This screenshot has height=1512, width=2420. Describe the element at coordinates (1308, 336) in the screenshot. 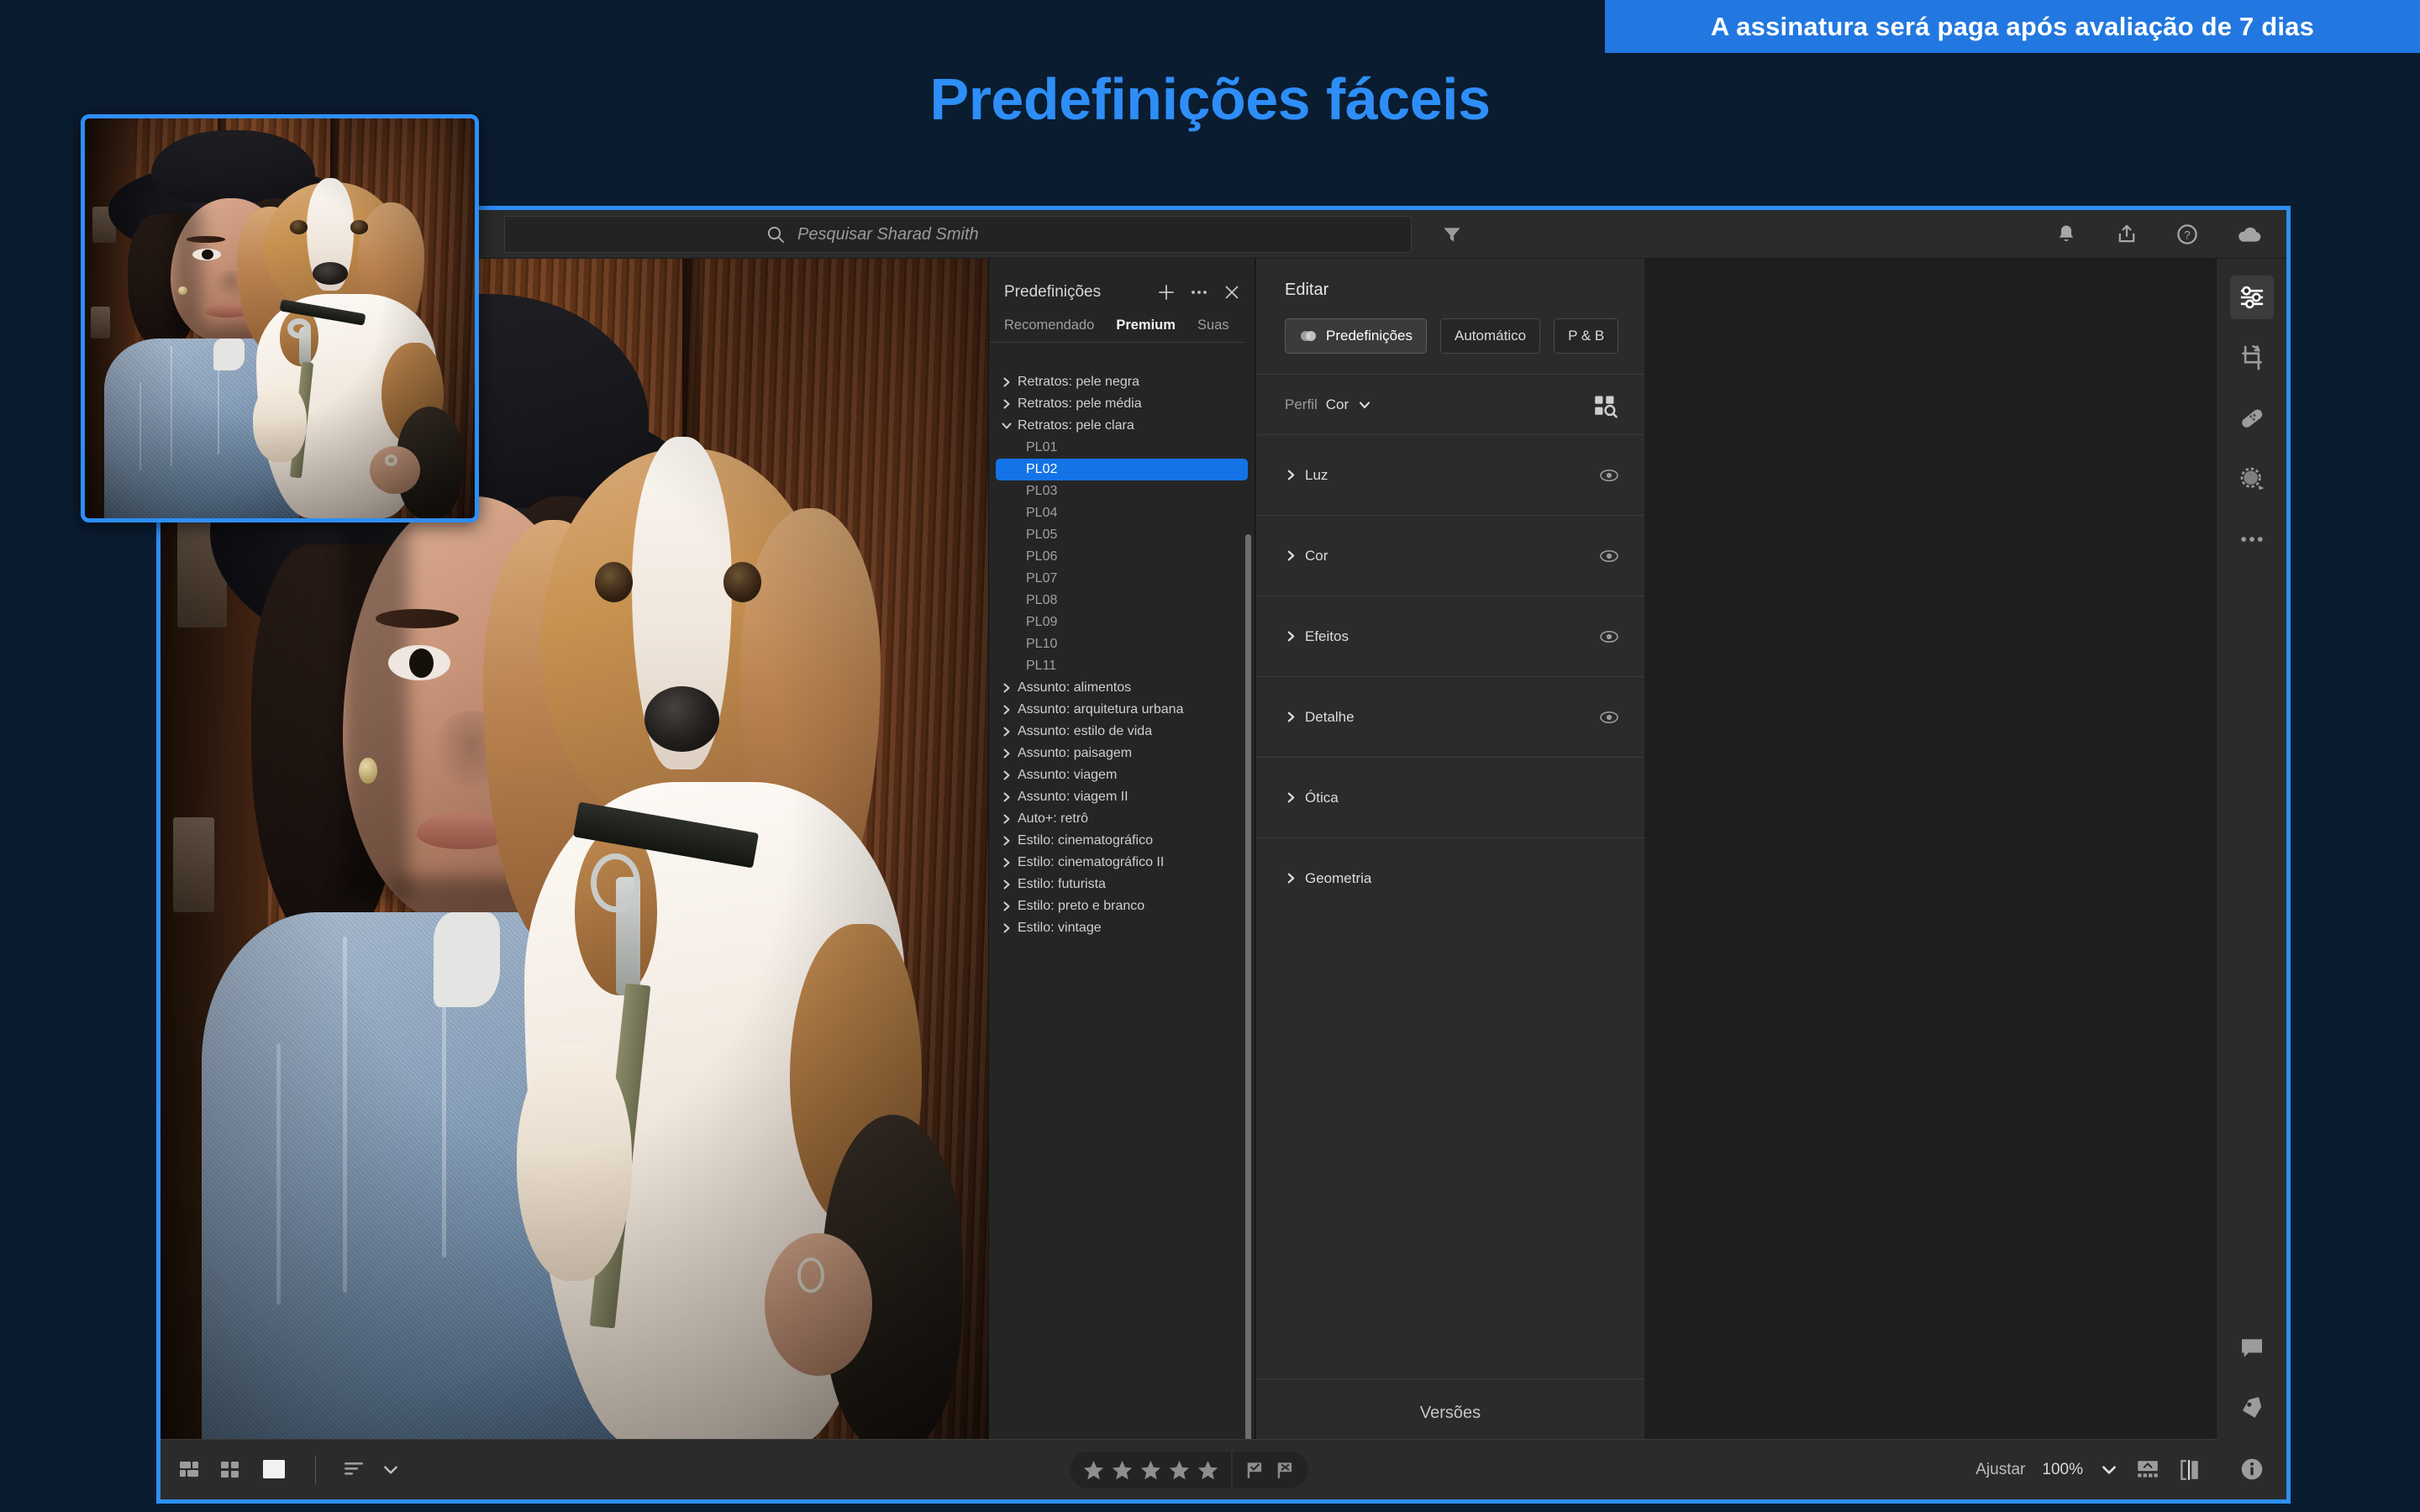

I see `presets-icon` at that location.